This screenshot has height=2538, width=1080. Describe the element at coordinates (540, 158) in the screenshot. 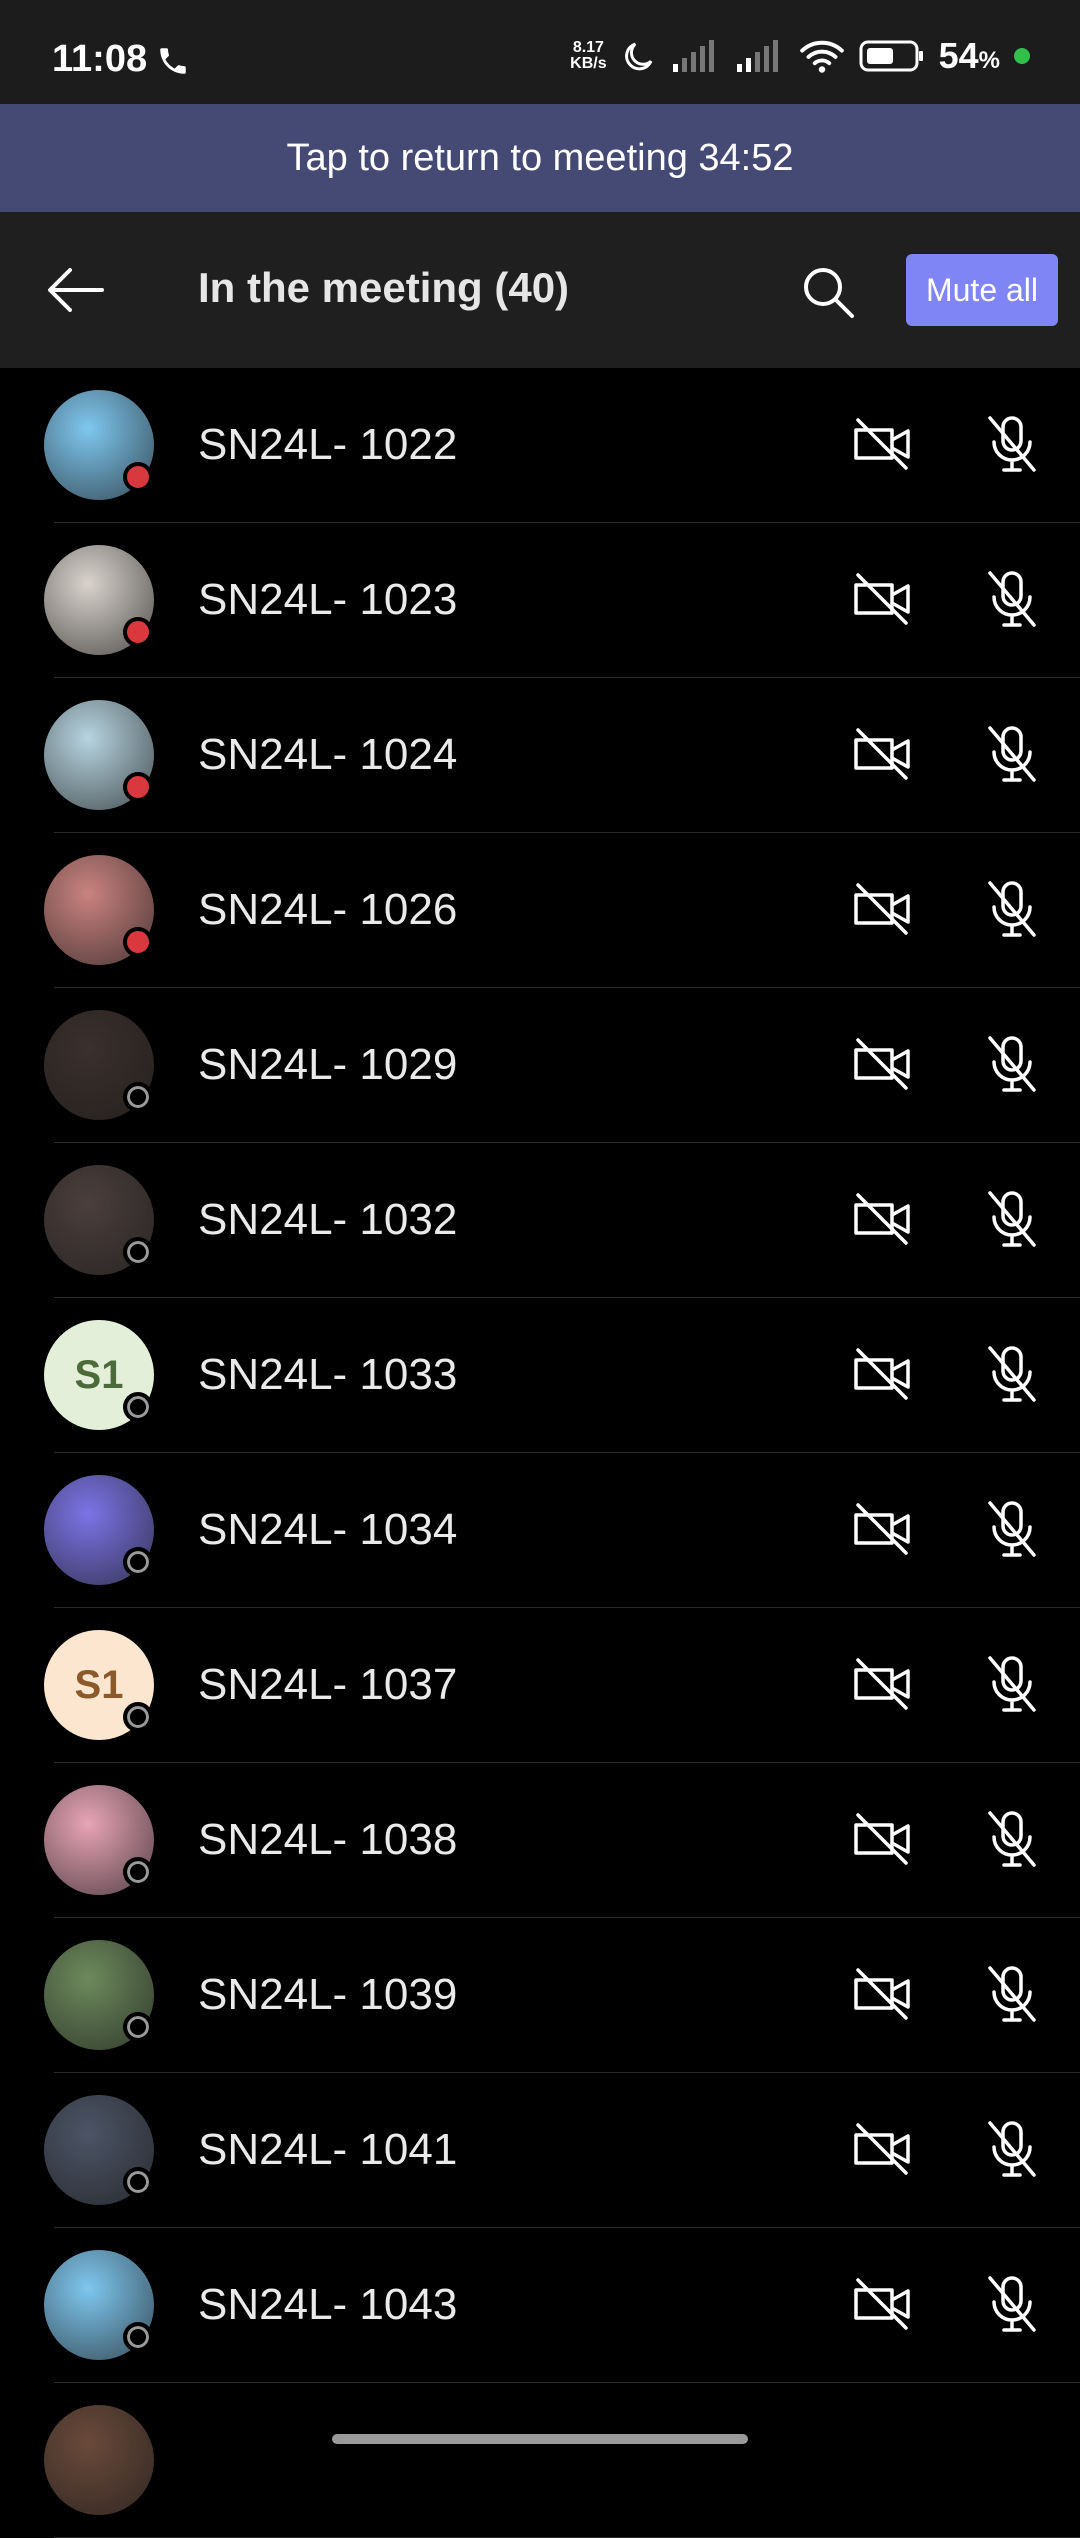

I see `return-to-meeting-banner: Tap to return to meeting 34:52` at that location.